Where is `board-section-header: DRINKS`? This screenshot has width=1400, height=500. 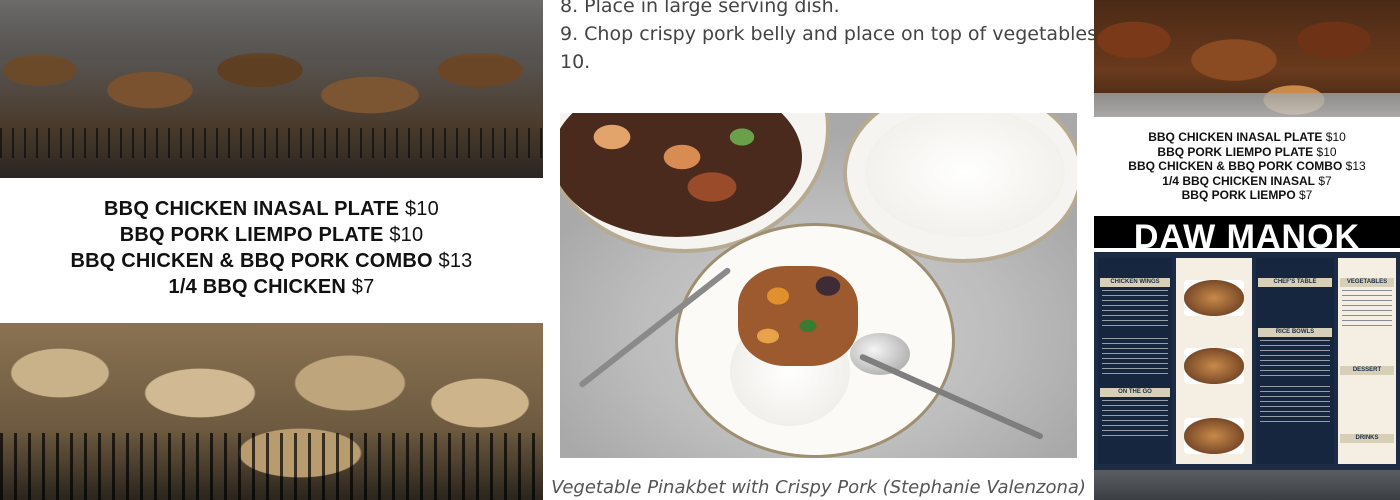 board-section-header: DRINKS is located at coordinates (1367, 438).